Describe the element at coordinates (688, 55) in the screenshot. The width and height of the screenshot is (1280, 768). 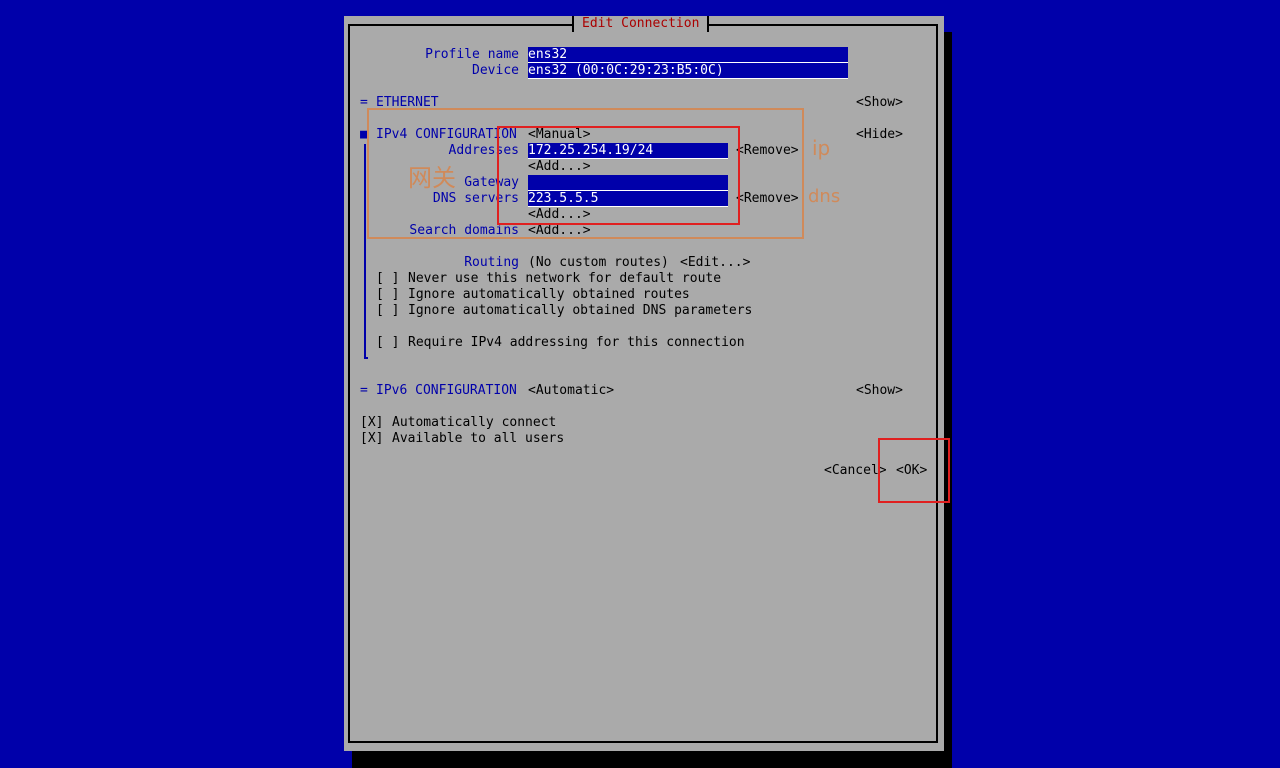
I see `profile-name-field: ens32` at that location.